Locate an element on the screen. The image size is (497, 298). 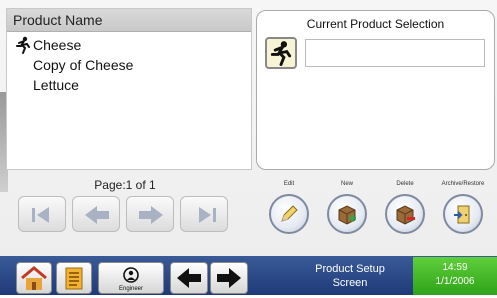
delete-box-icon is located at coordinates (405, 215).